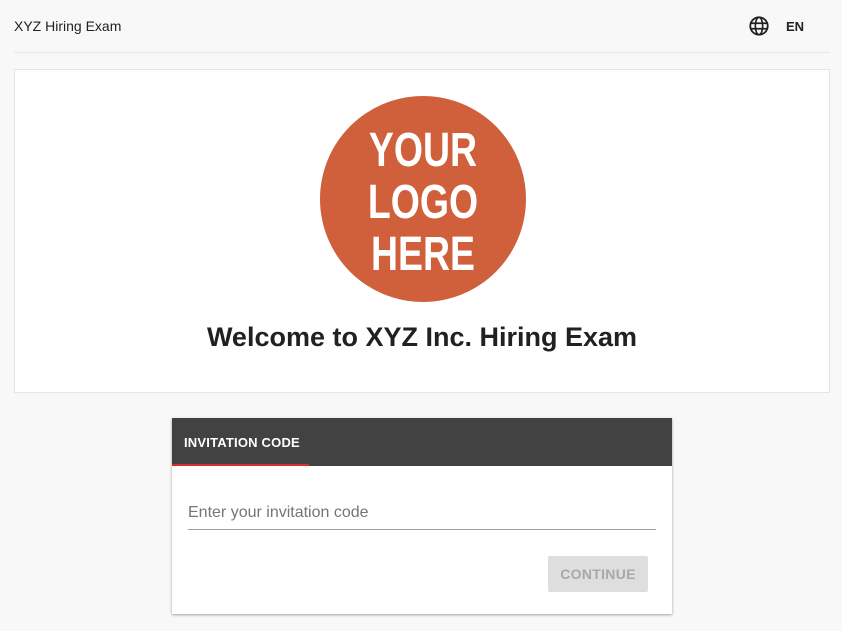 This screenshot has width=842, height=631. I want to click on globe-icon, so click(759, 26).